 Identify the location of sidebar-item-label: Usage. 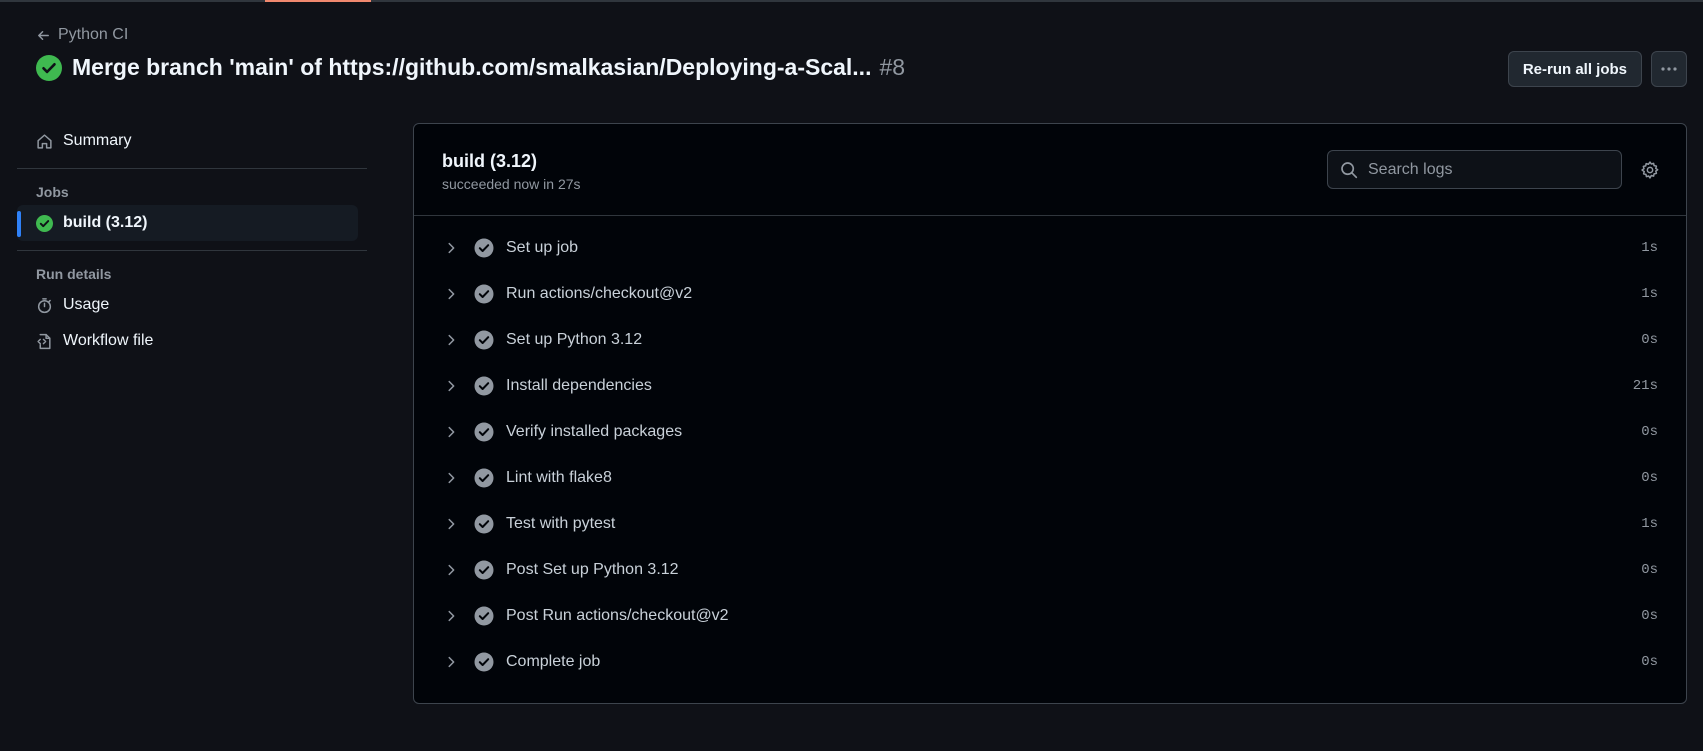
(86, 304).